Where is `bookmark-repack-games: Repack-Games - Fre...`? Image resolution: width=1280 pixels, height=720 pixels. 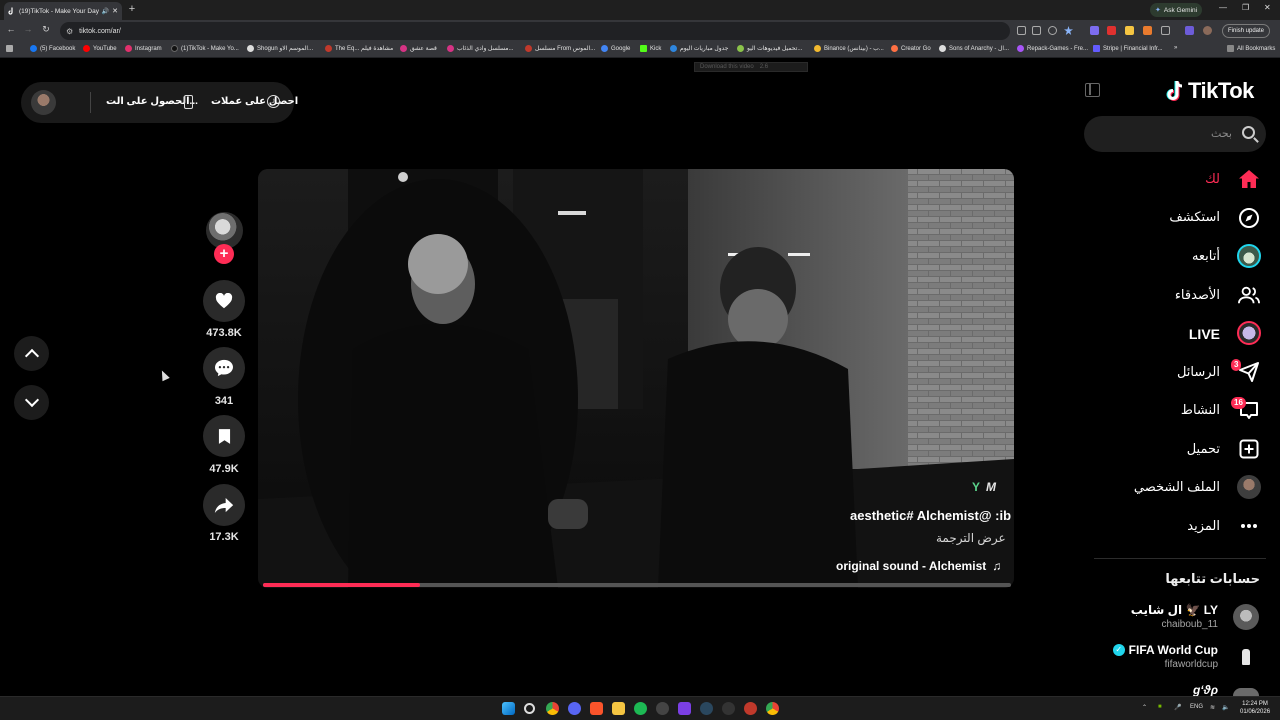 bookmark-repack-games: Repack-Games - Fre... is located at coordinates (1052, 48).